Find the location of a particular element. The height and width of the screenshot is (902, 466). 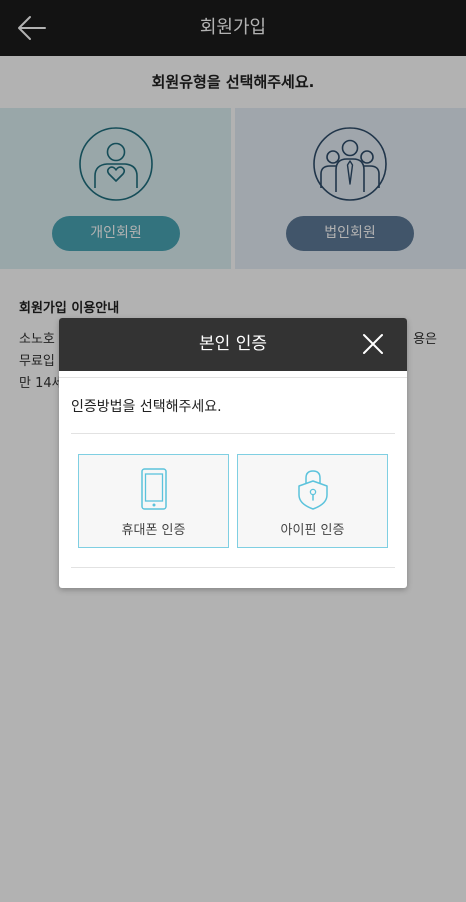

modal-title: 본인 인증 is located at coordinates (233, 344).